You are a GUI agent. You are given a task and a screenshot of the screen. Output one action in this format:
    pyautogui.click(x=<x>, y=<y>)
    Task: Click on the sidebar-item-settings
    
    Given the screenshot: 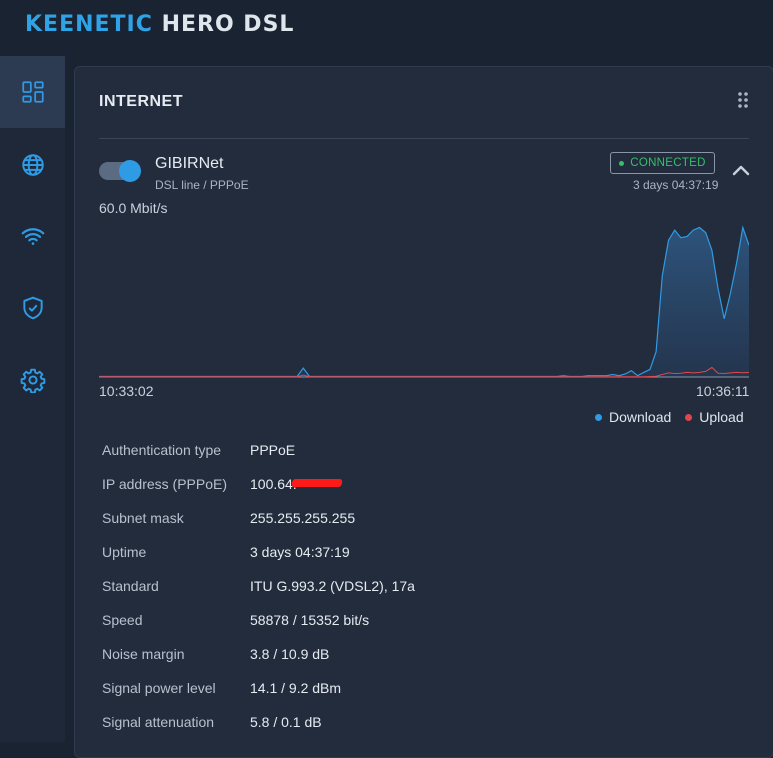 What is the action you would take?
    pyautogui.click(x=32, y=380)
    